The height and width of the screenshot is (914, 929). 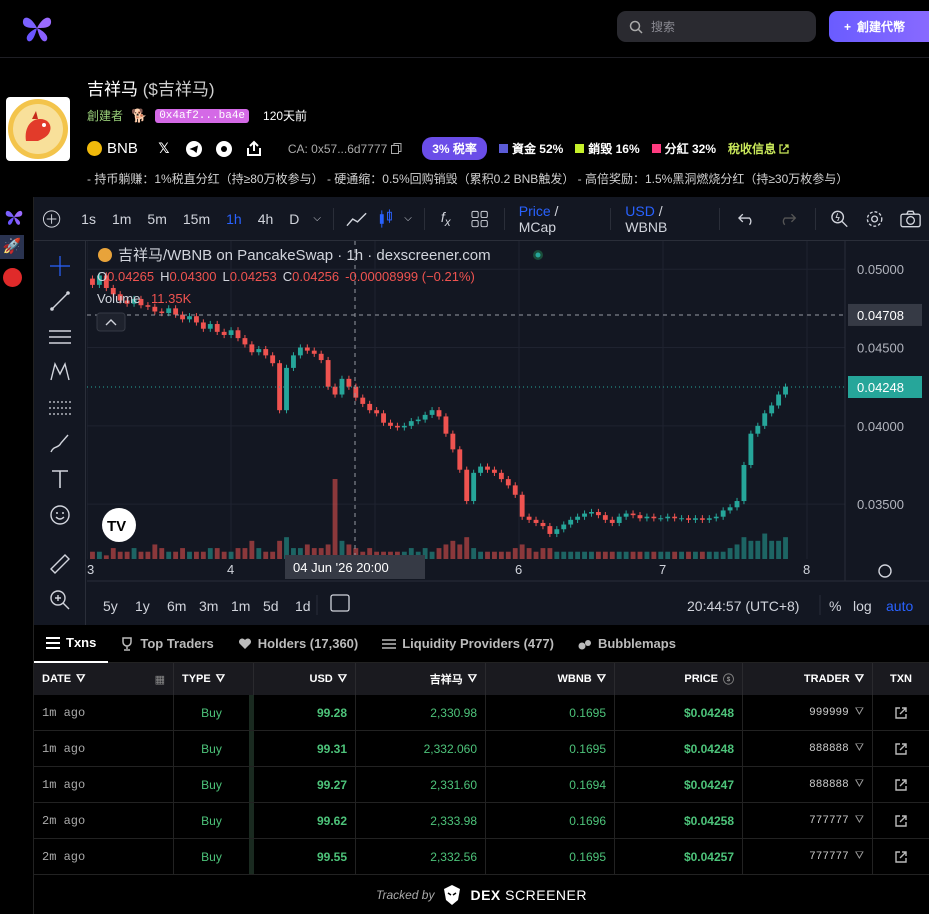 I want to click on indicators-fx-icon: fx, so click(x=446, y=219).